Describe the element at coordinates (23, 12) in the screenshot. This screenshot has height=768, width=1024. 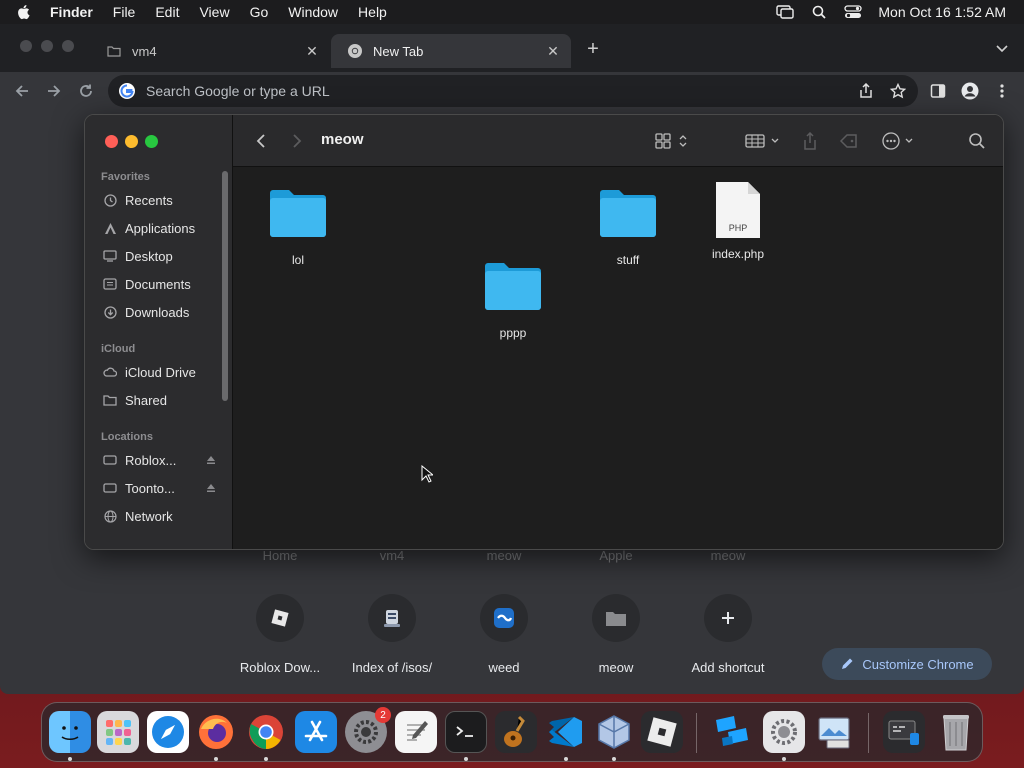
I see `apple-menu-icon` at that location.